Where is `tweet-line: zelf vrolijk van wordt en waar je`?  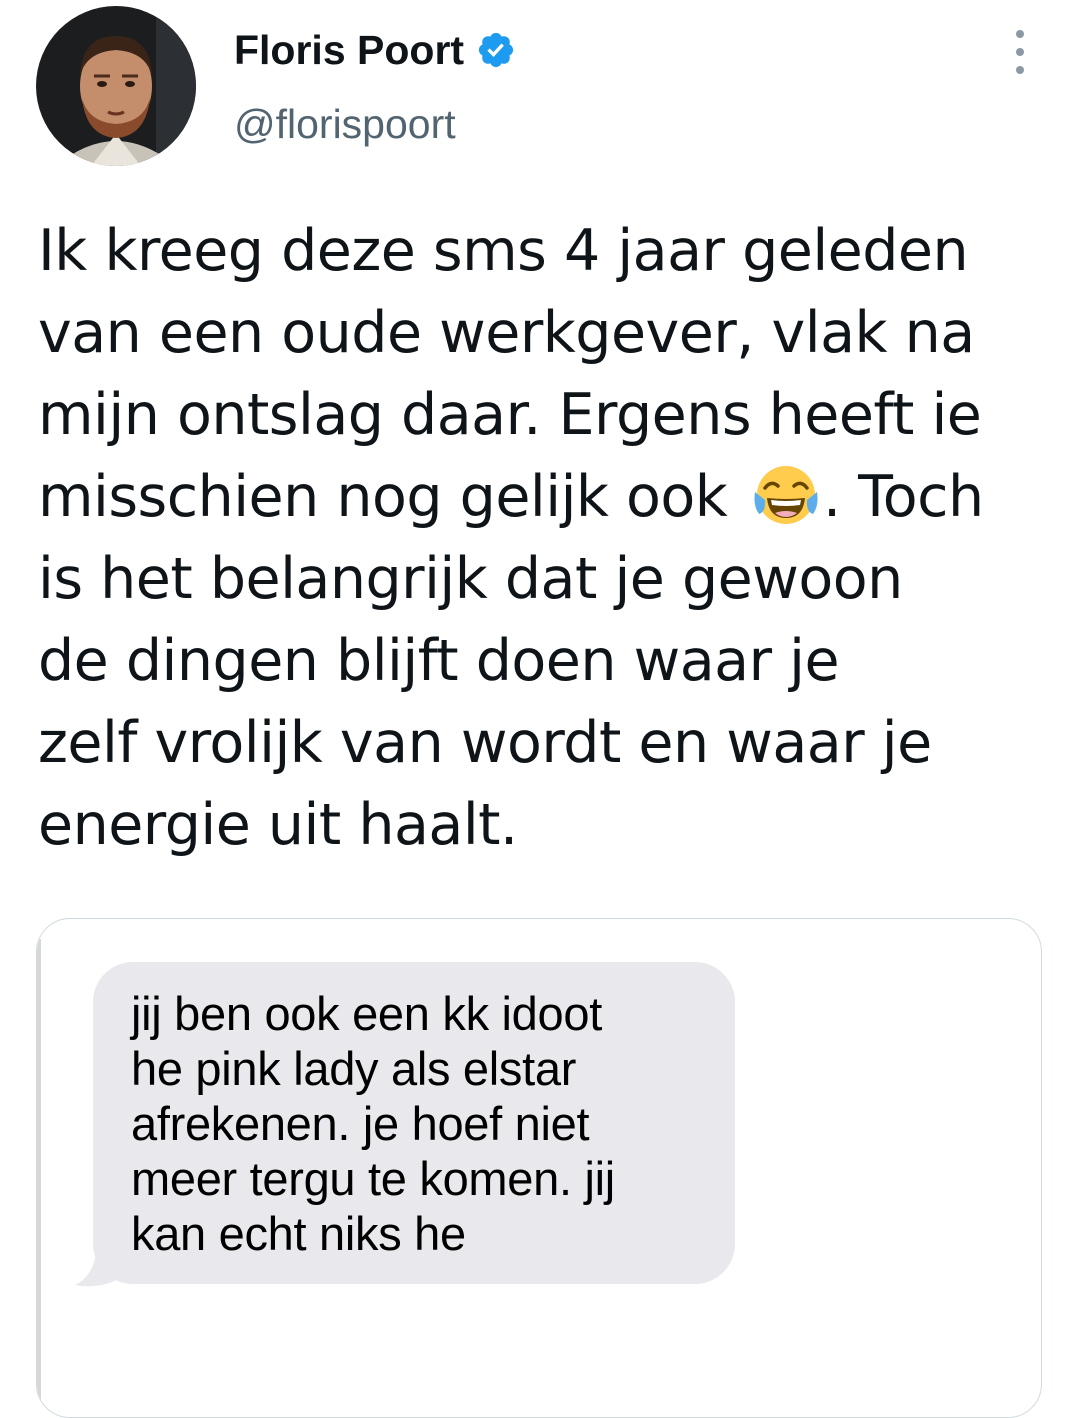 tweet-line: zelf vrolijk van wordt en waar je is located at coordinates (485, 743).